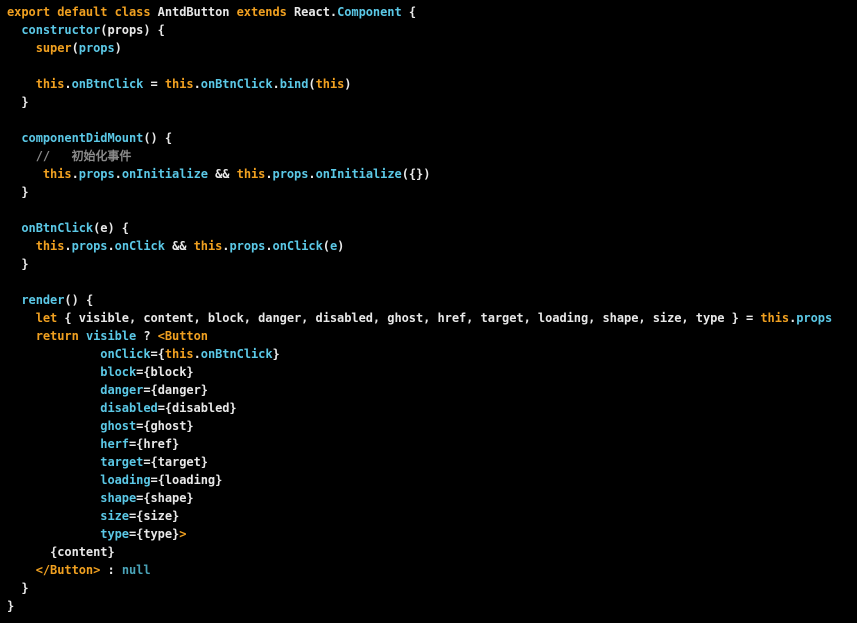 The image size is (857, 623). I want to click on code-token-plain: ={ghost}, so click(165, 426).